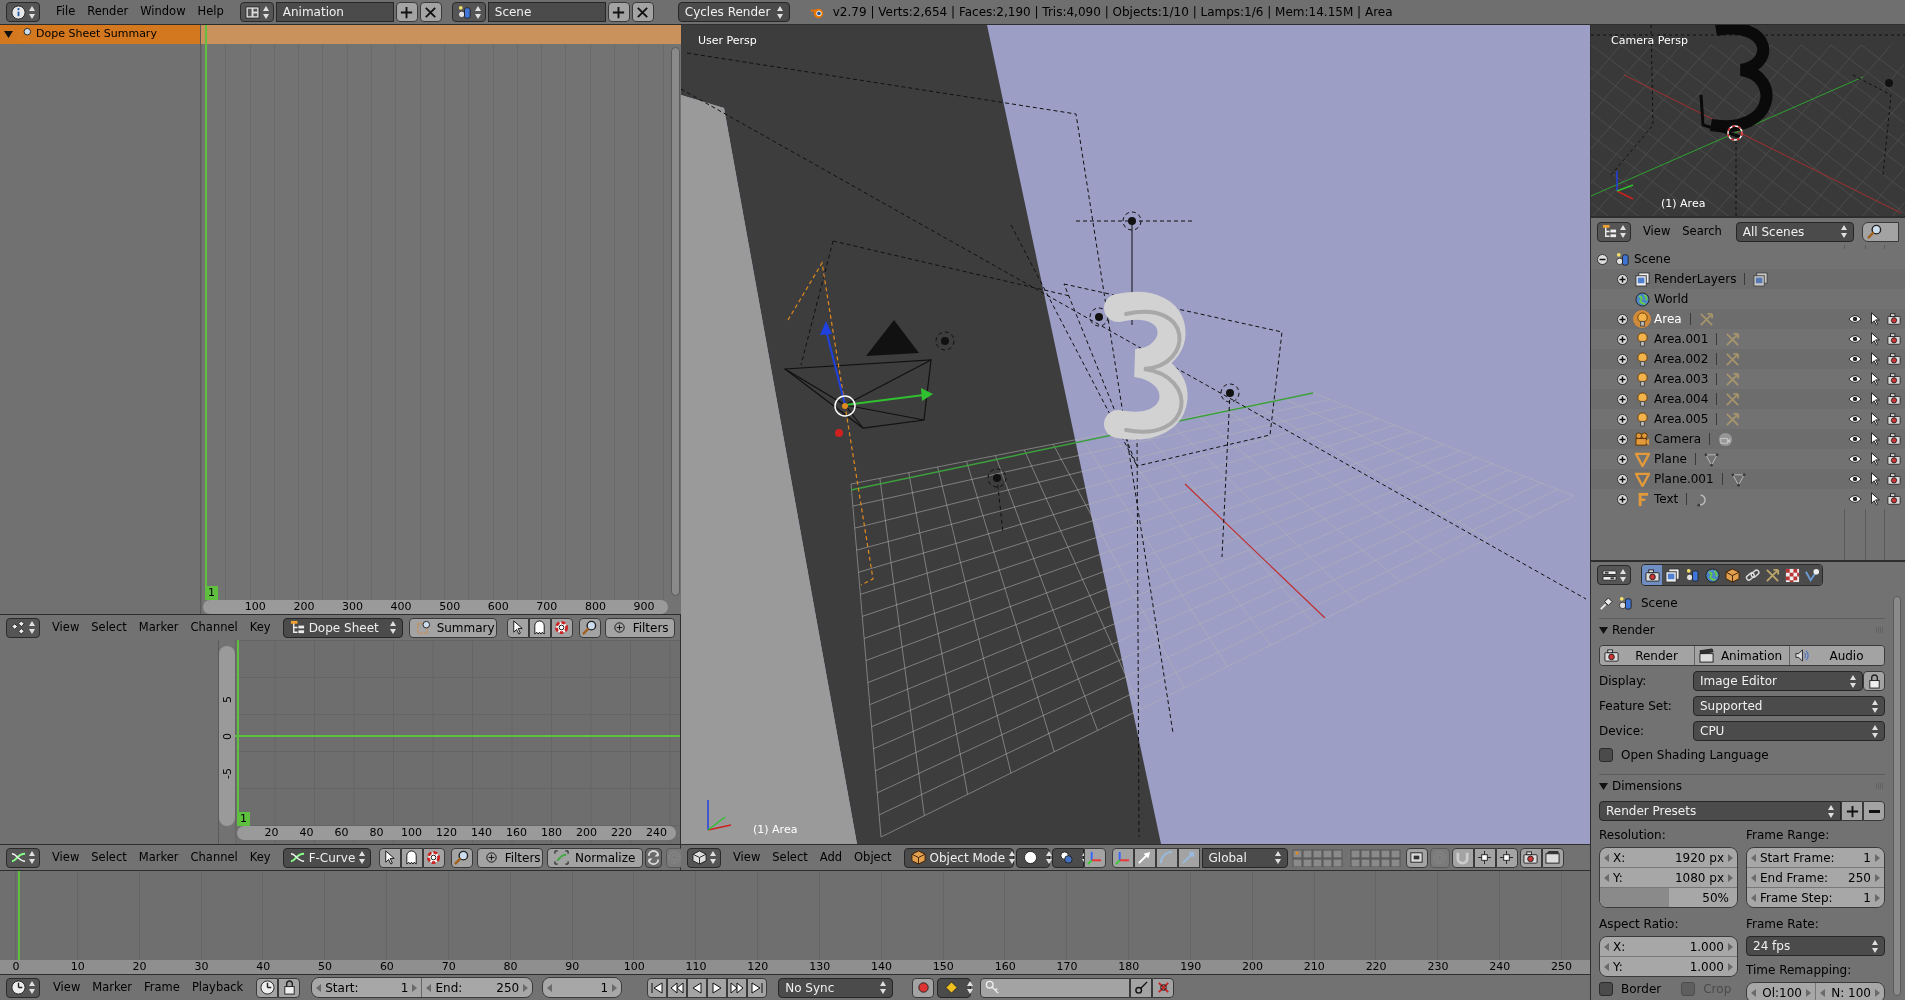 This screenshot has height=1000, width=1905. I want to click on ruler-label: 30, so click(201, 966).